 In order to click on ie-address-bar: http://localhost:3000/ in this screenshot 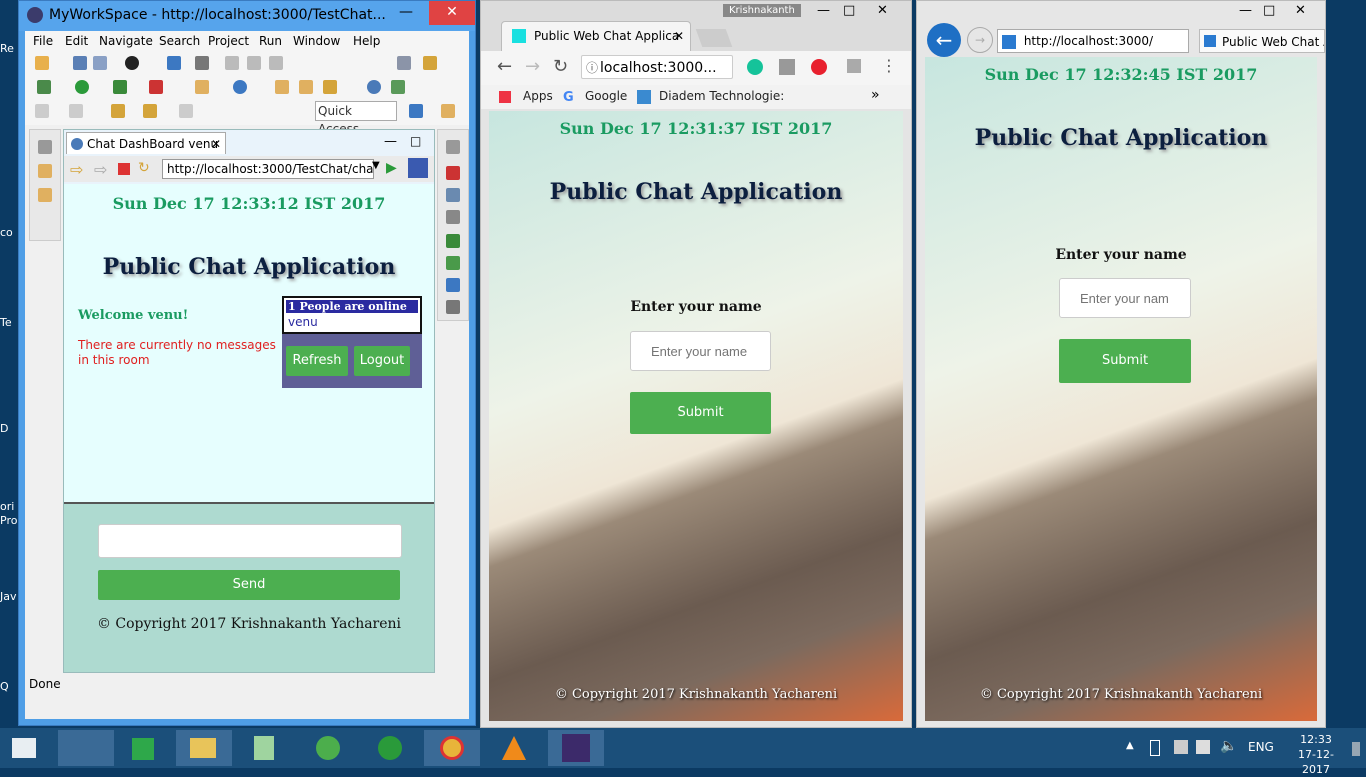, I will do `click(1093, 41)`.